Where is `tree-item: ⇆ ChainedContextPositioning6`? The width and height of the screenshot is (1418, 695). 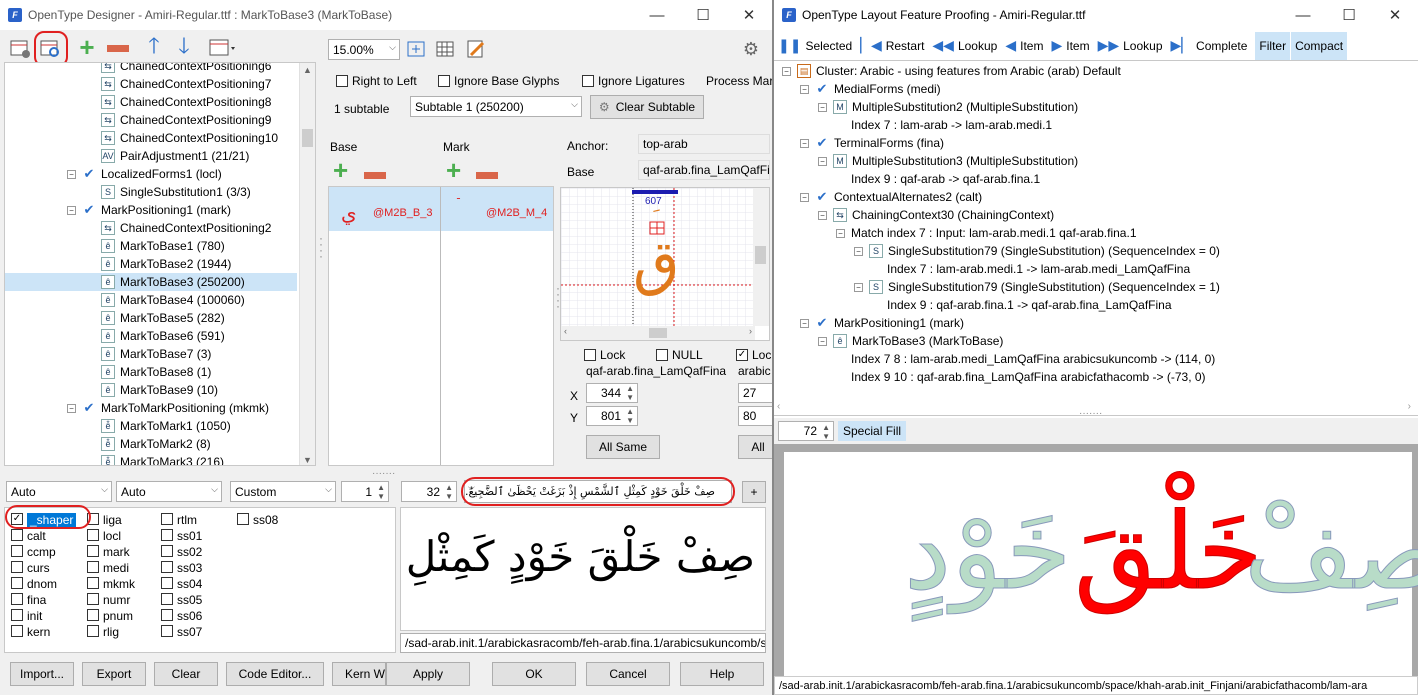
tree-item: ⇆ ChainedContextPositioning6 is located at coordinates (151, 69).